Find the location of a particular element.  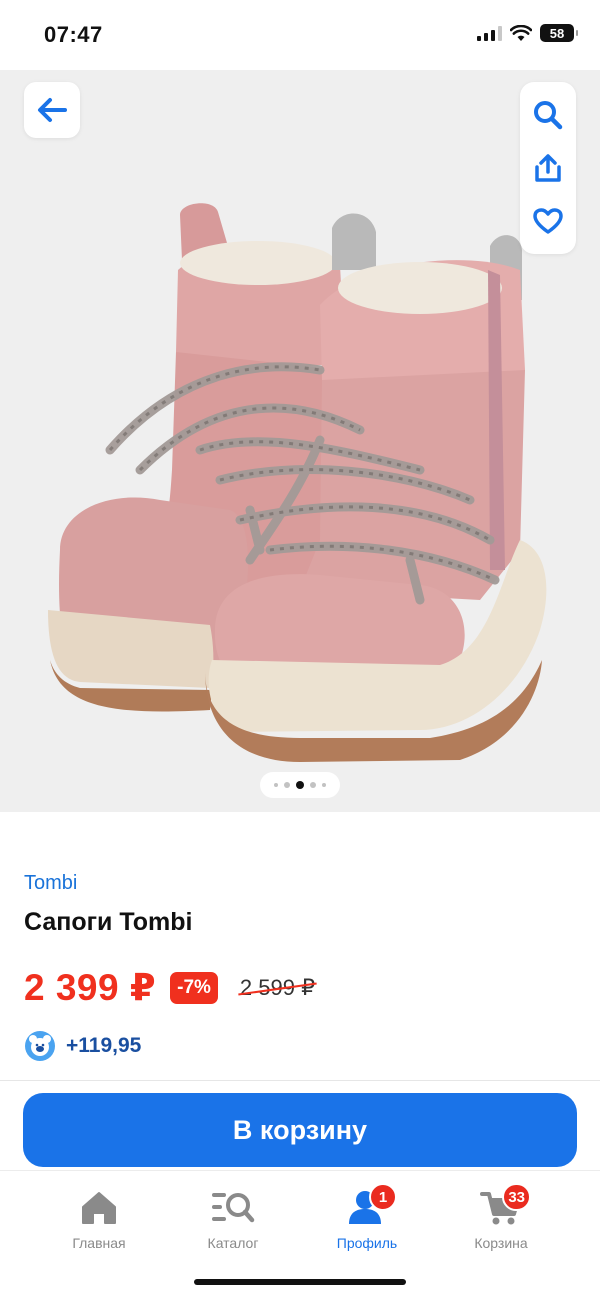

cellular-signal-icon is located at coordinates (489, 33).